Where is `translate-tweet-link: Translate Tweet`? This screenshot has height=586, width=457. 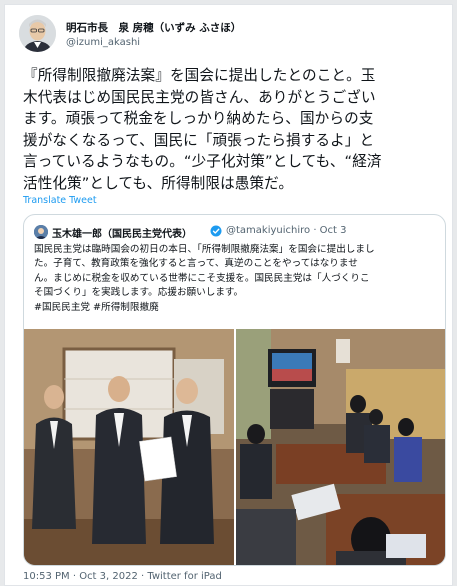
translate-tweet-link: Translate Tweet is located at coordinates (60, 200).